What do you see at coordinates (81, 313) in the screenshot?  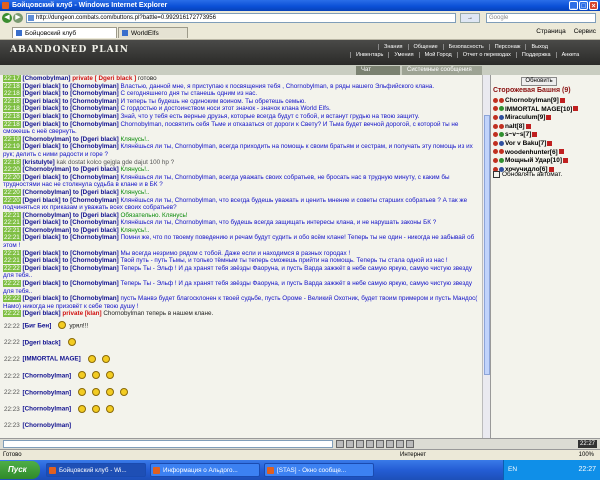 I see `private-recipient: private [klan]` at bounding box center [81, 313].